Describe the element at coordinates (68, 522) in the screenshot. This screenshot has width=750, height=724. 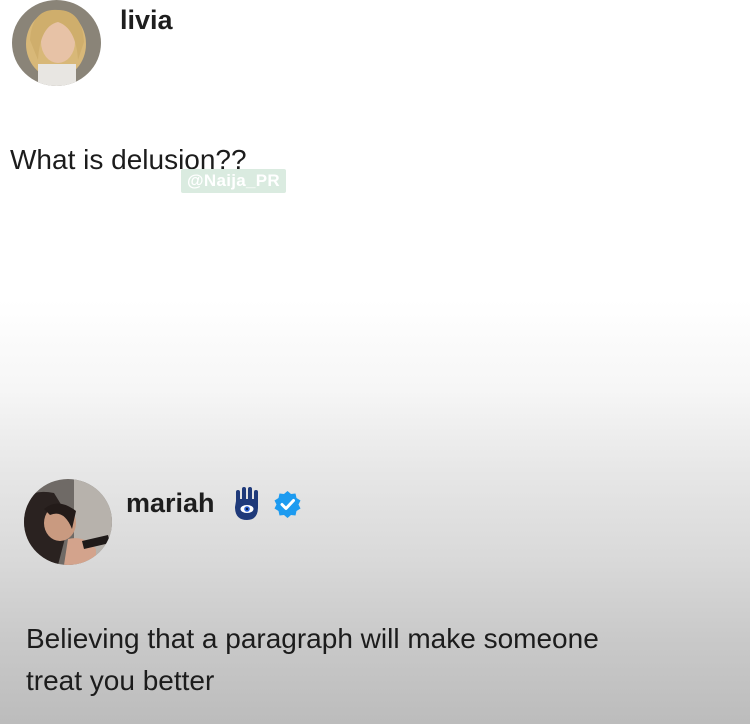
I see `mariah-avatar` at that location.